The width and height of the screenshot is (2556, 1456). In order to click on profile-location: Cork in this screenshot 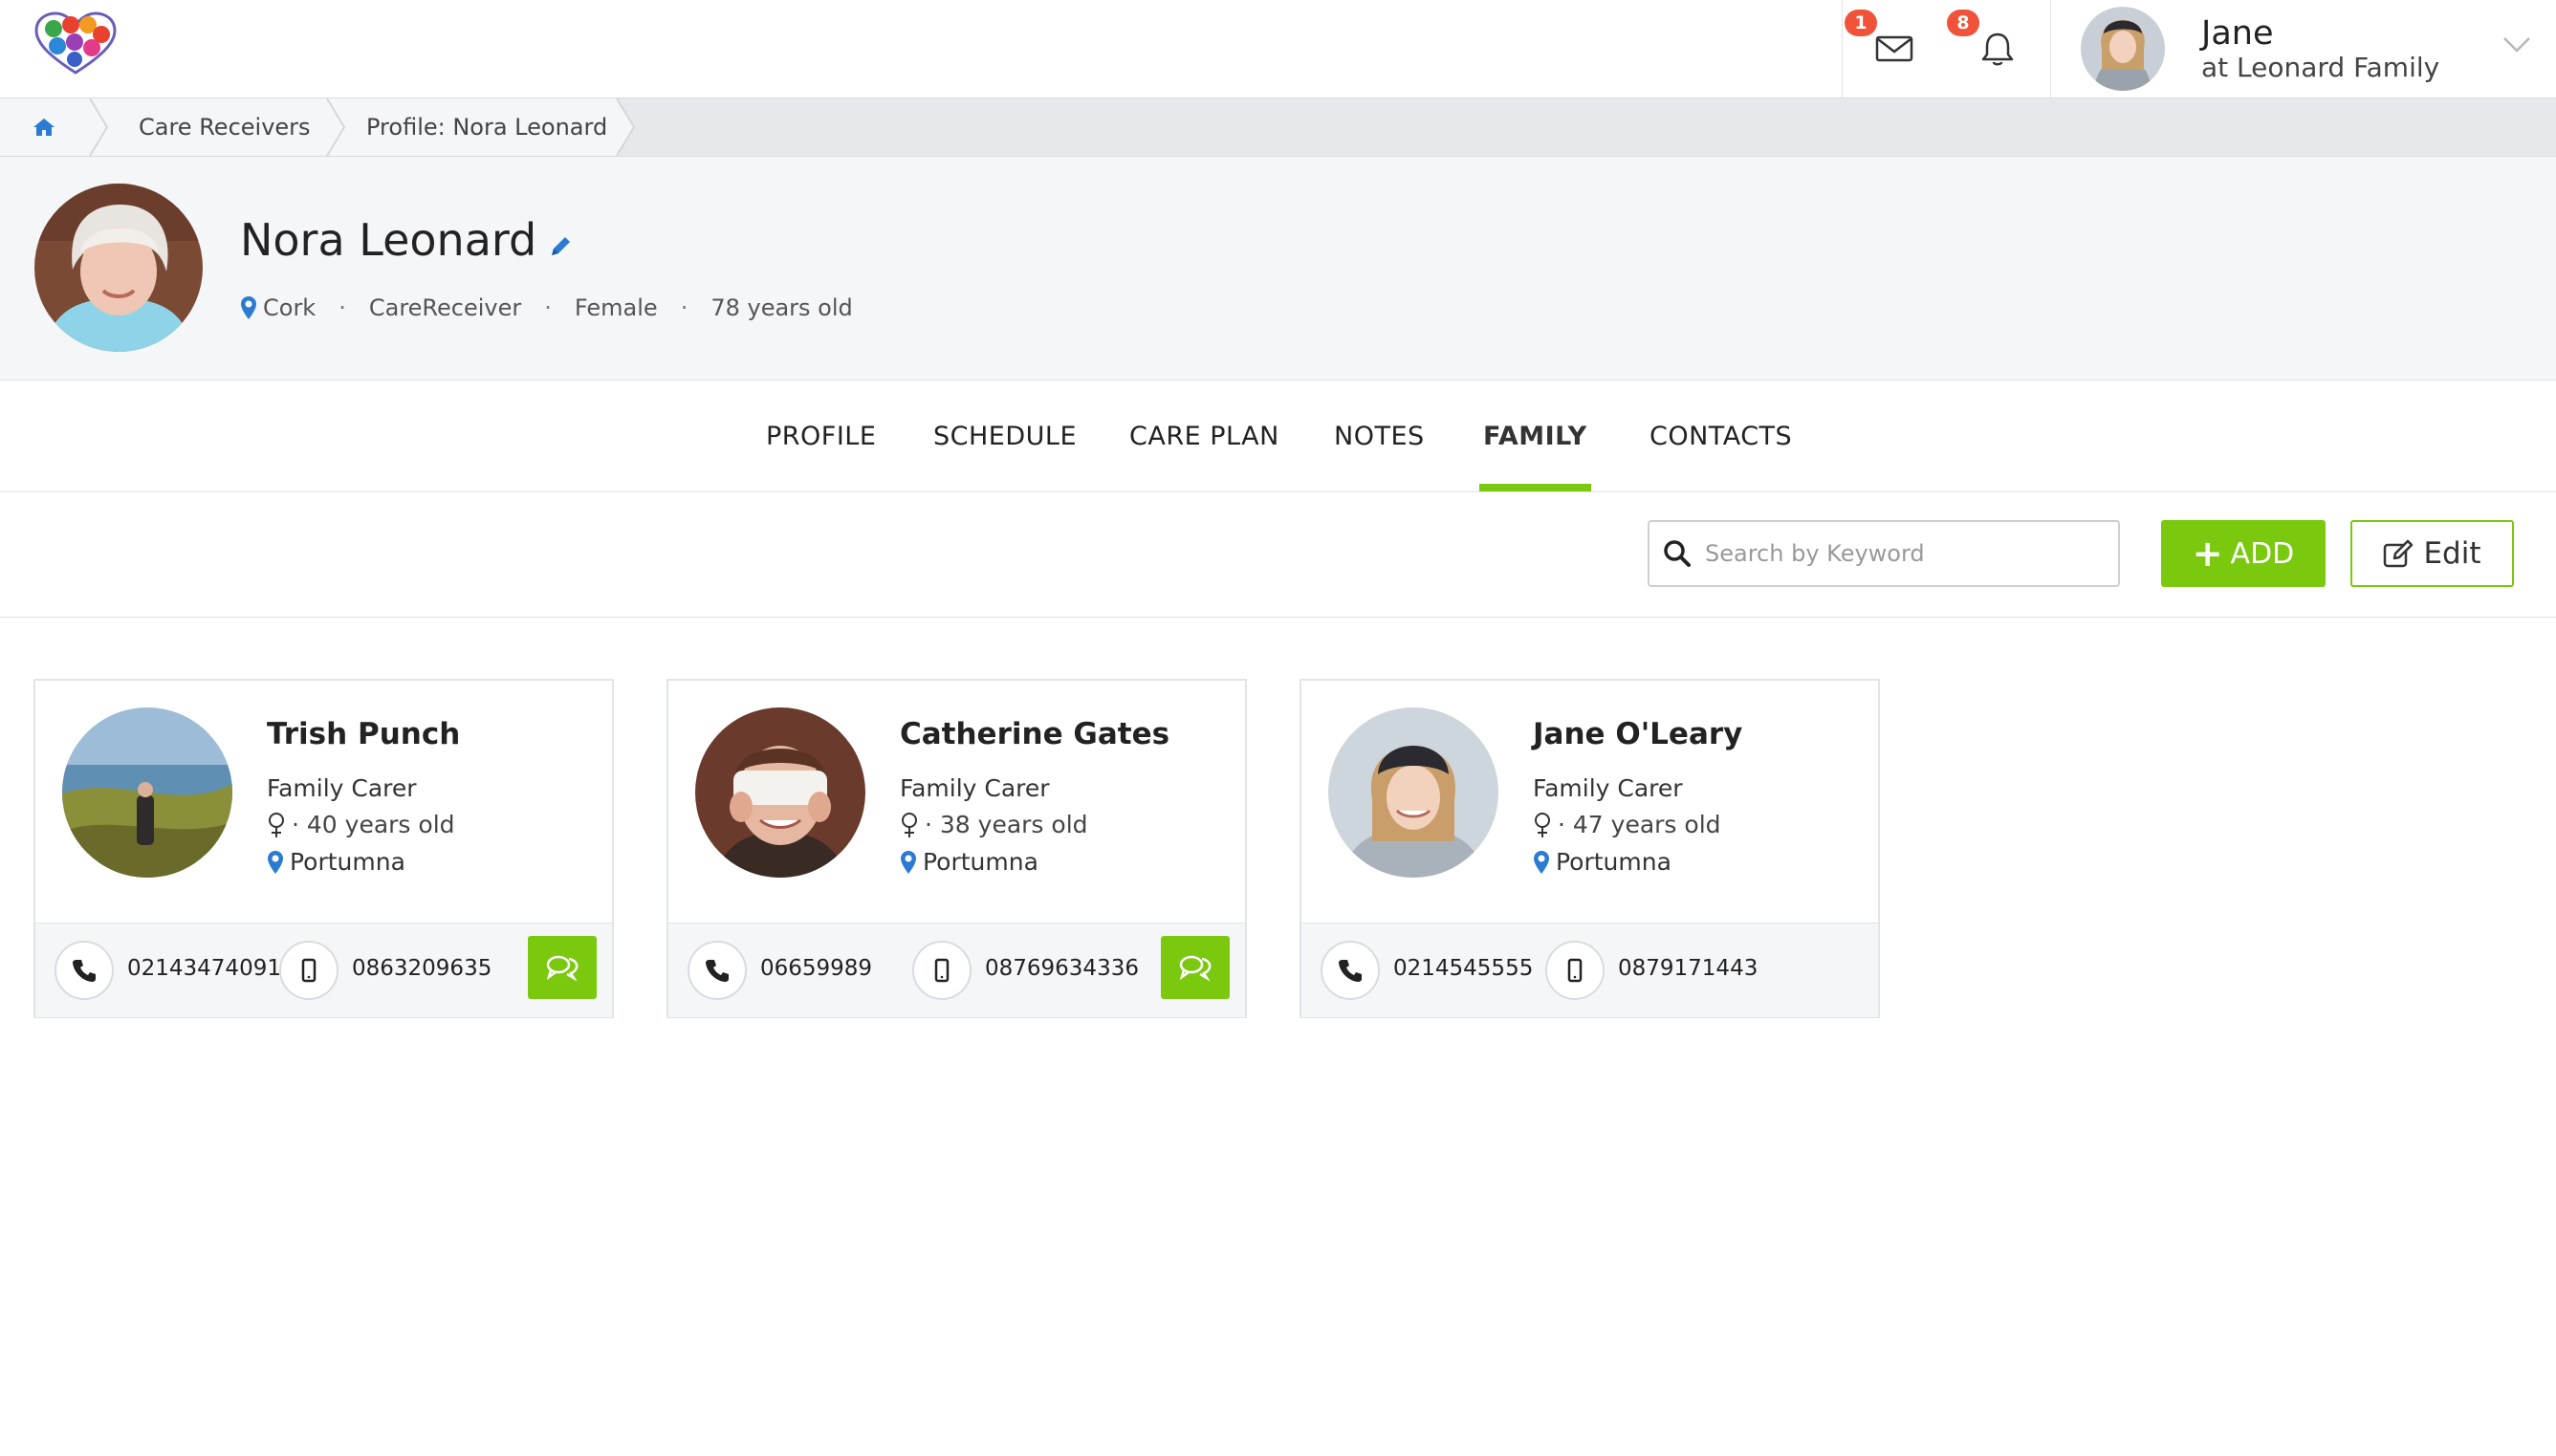, I will do `click(290, 307)`.